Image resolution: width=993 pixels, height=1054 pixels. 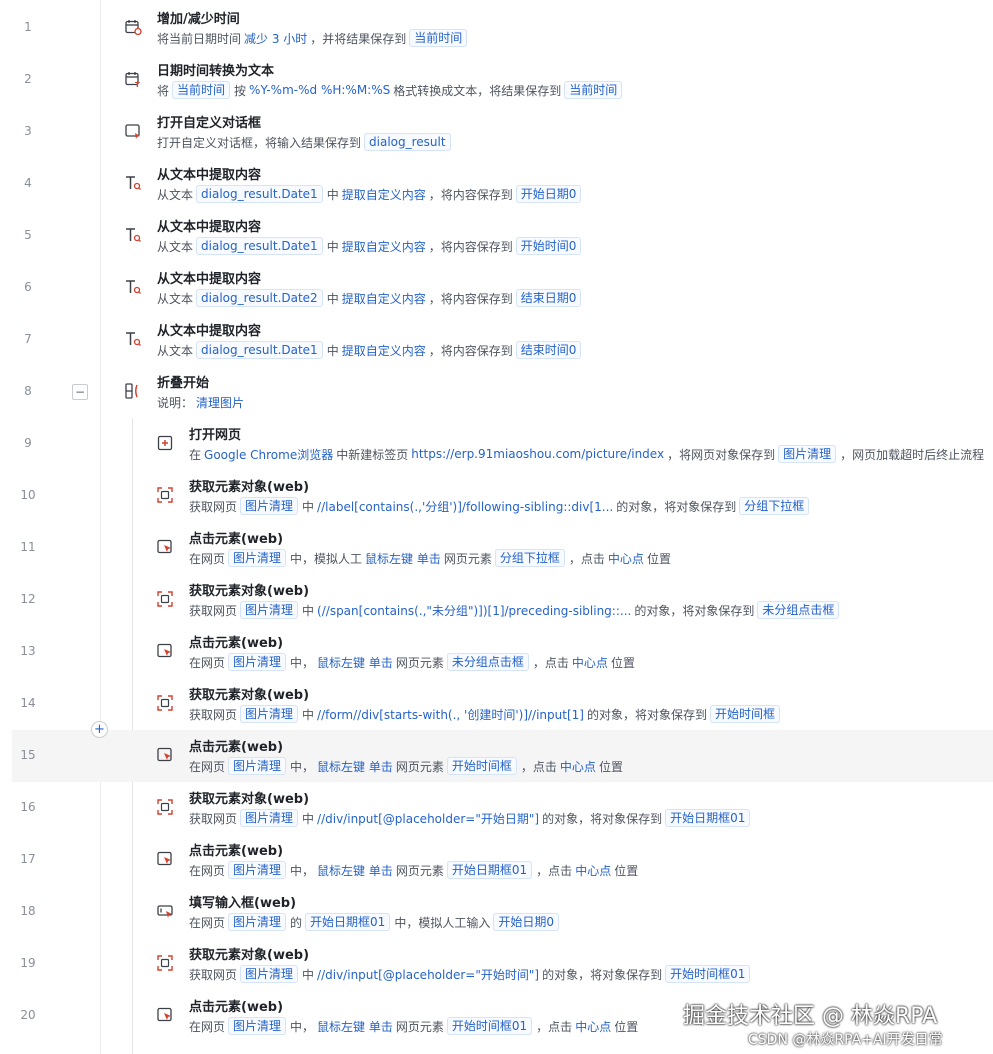 What do you see at coordinates (407, 142) in the screenshot?
I see `variable-tag: dialog_result` at bounding box center [407, 142].